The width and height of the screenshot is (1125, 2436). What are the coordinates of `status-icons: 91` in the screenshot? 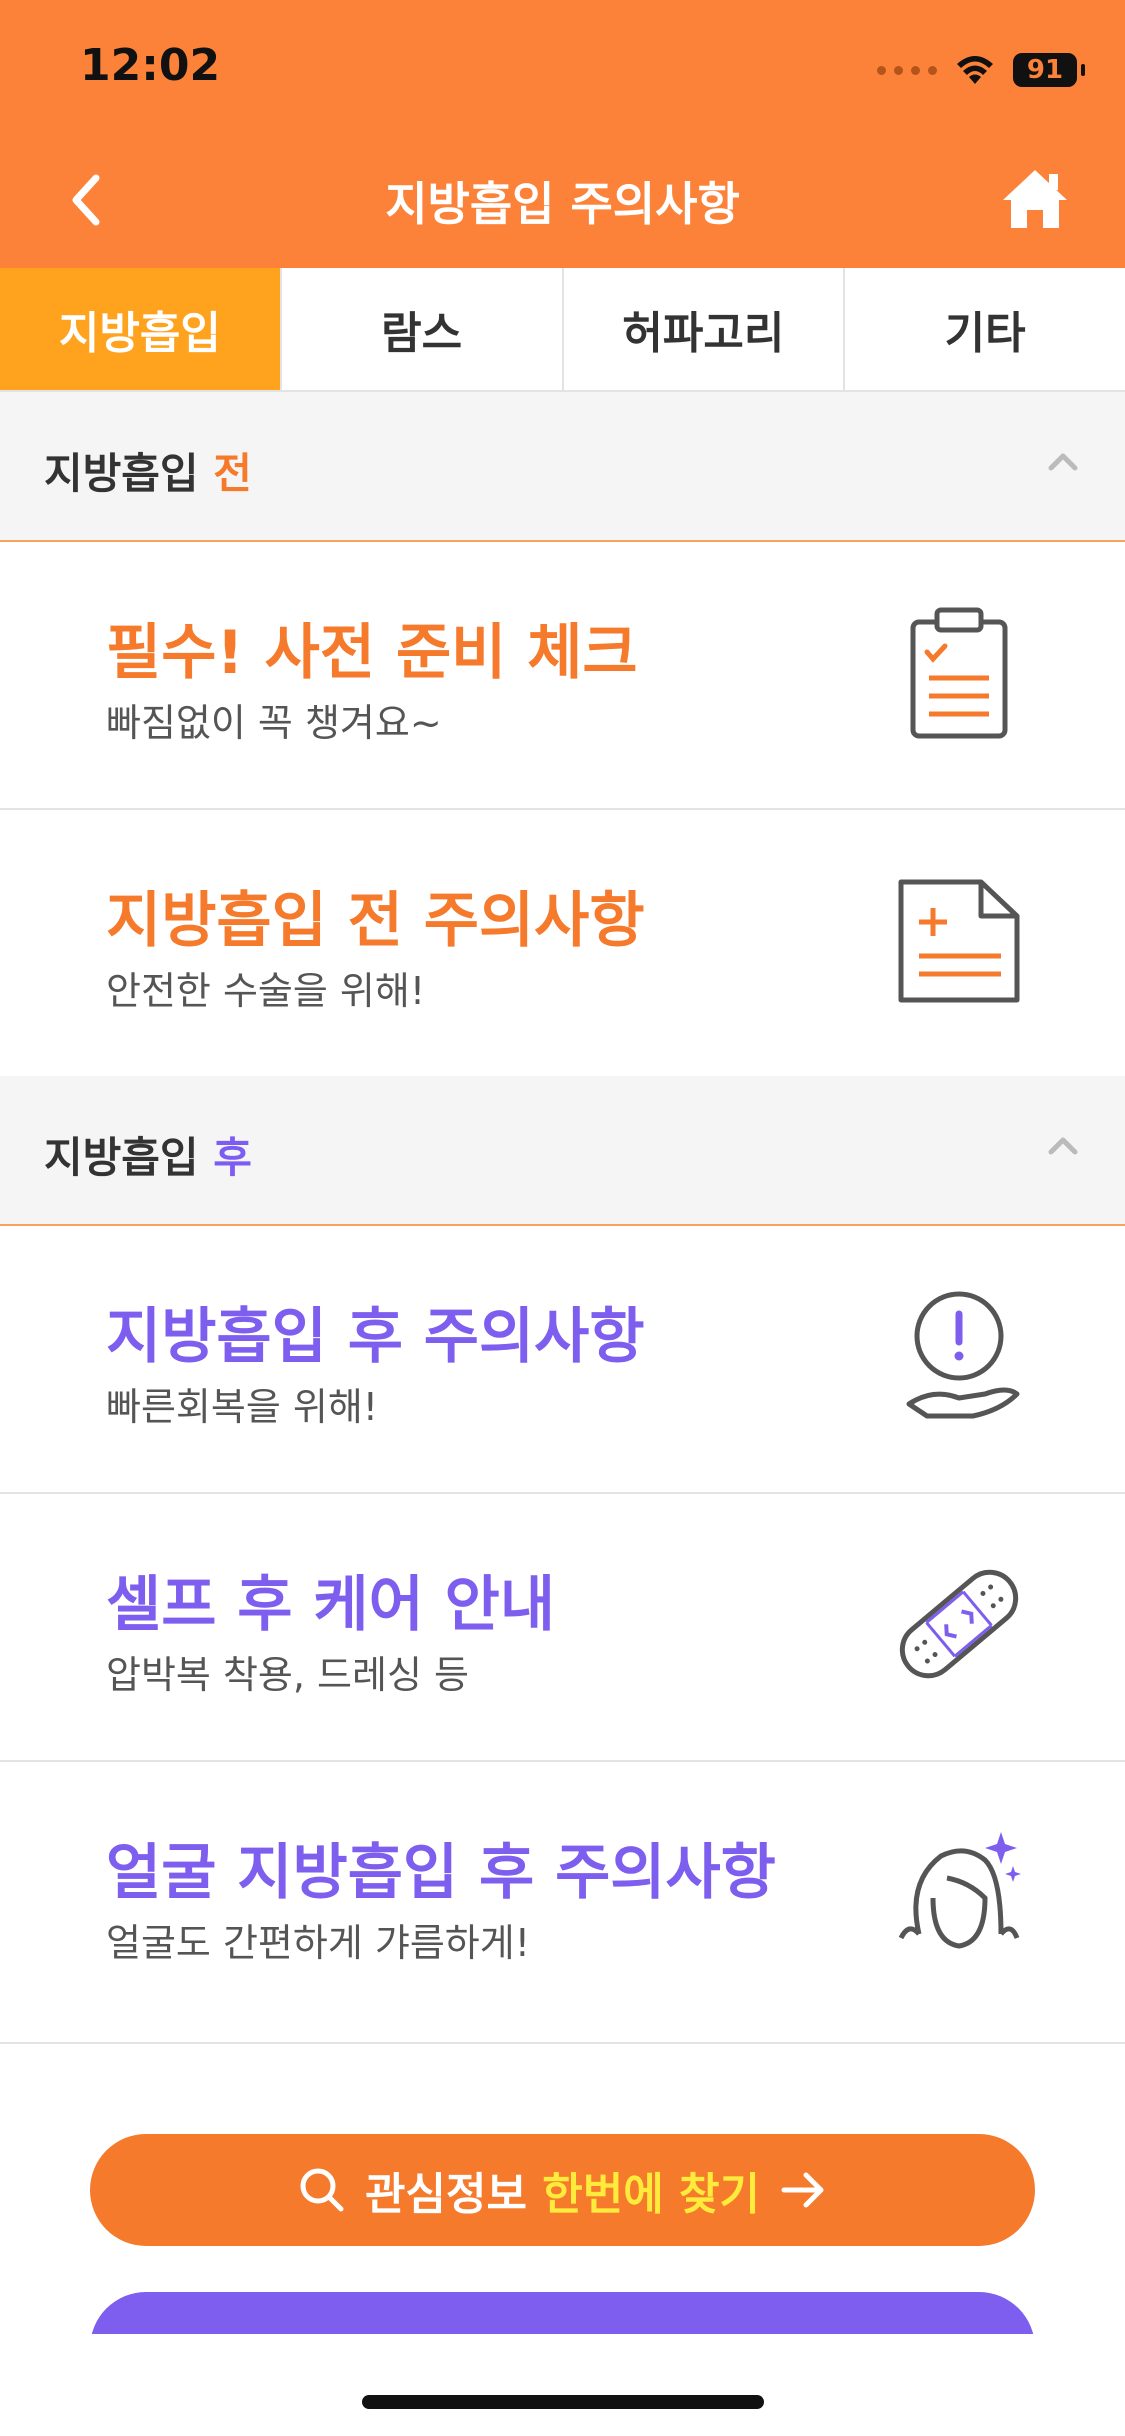 It's located at (981, 70).